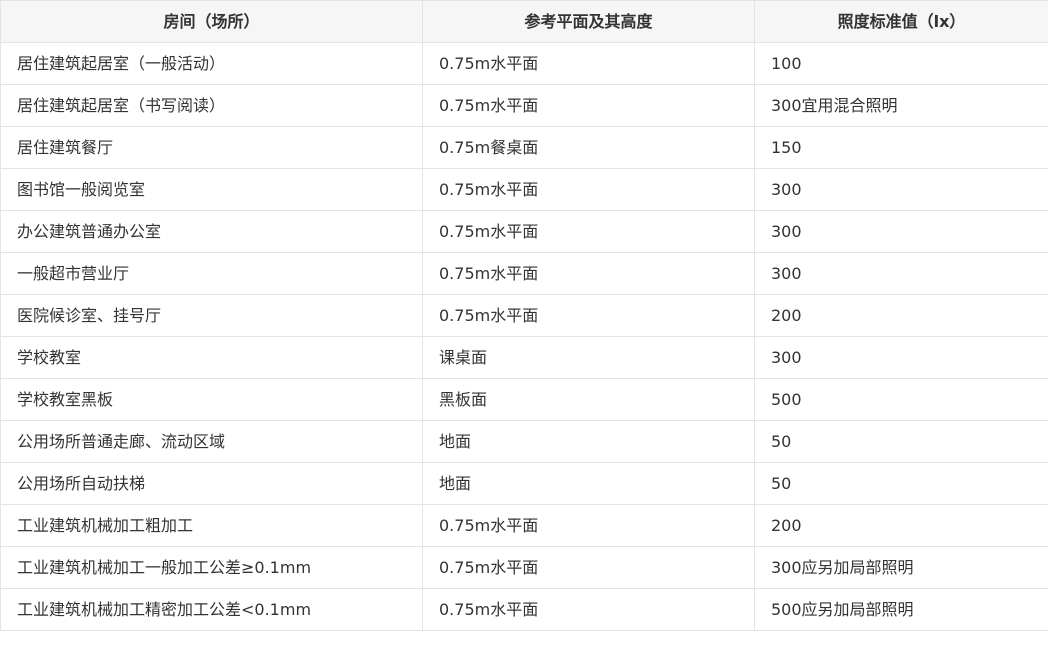 The width and height of the screenshot is (1048, 647). Describe the element at coordinates (211, 105) in the screenshot. I see `cell-room: 居住建筑起居室（书写阅读）` at that location.